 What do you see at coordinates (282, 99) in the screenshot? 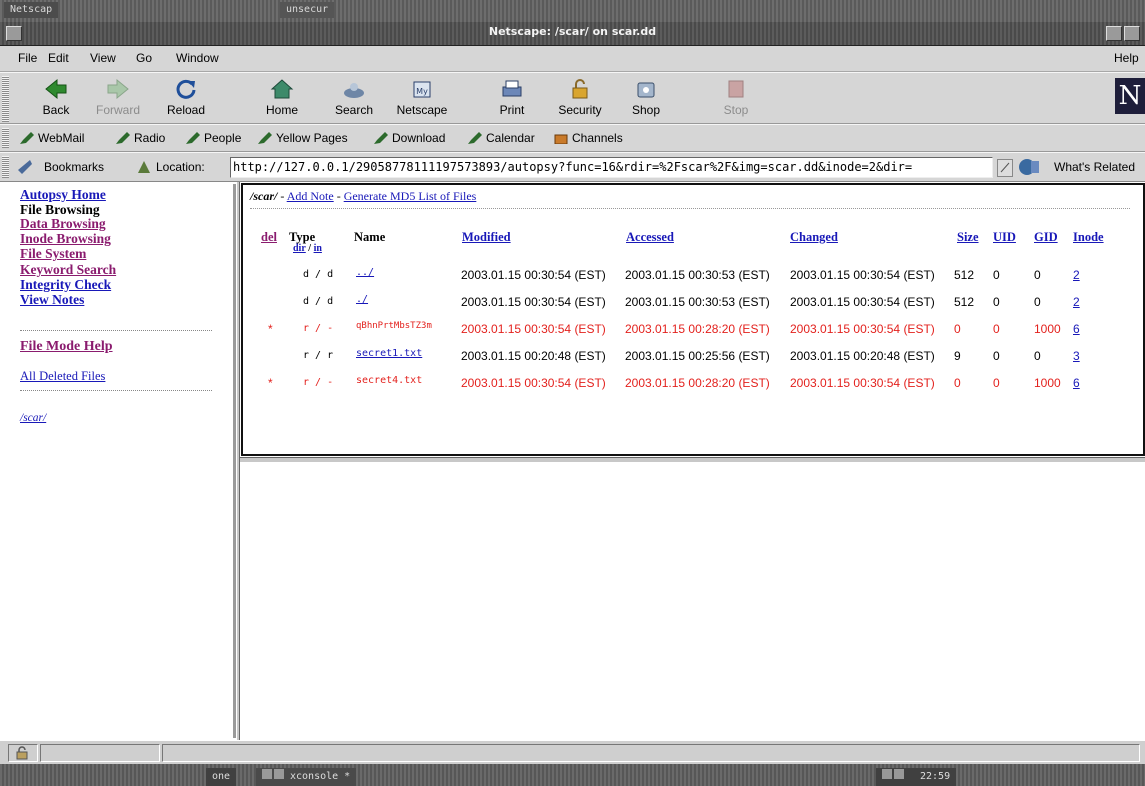
I see `home-button: Home` at bounding box center [282, 99].